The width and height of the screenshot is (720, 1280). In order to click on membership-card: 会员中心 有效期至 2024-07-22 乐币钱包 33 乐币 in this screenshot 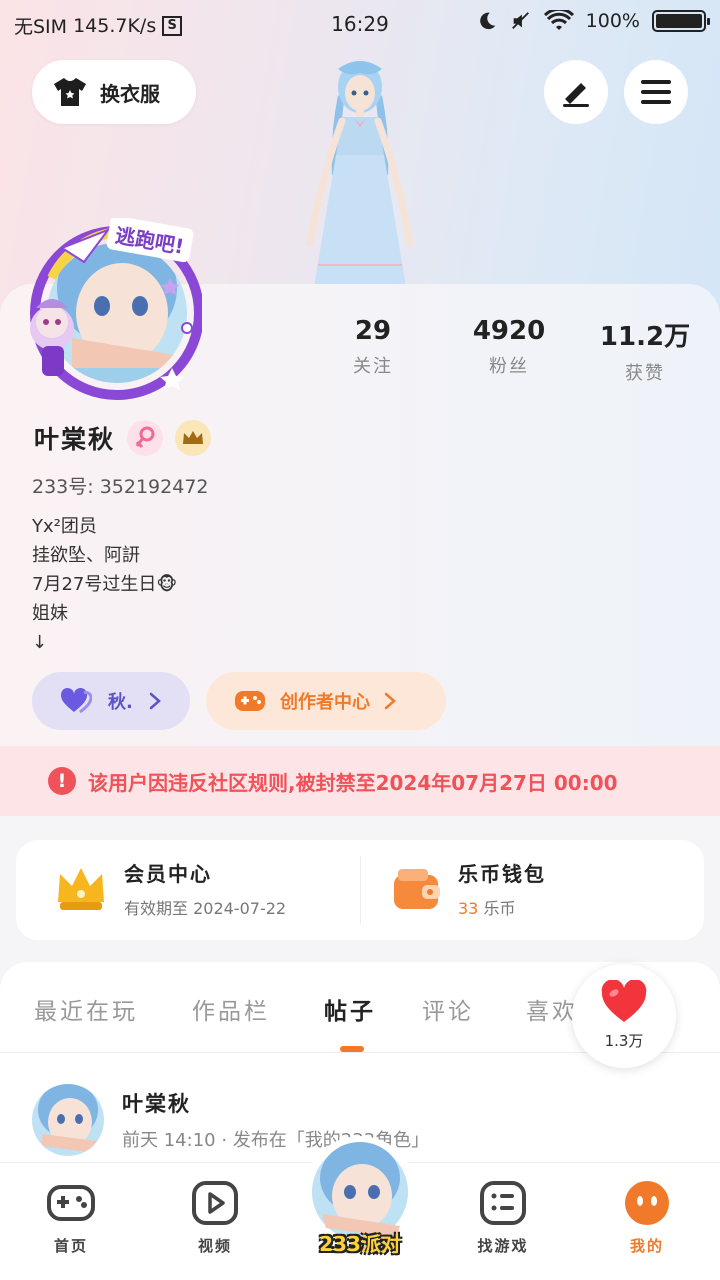, I will do `click(360, 890)`.